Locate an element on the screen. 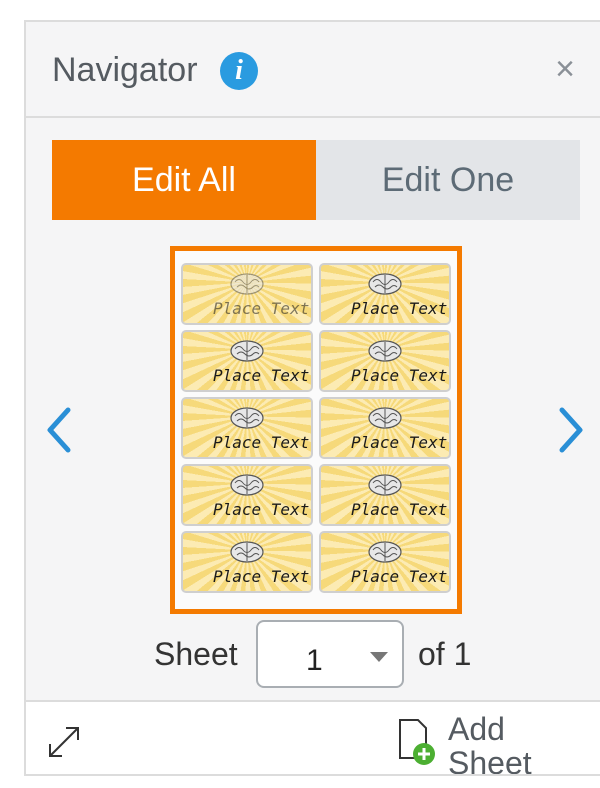 The image size is (600, 788). previous-arrow-icon is located at coordinates (60, 430).